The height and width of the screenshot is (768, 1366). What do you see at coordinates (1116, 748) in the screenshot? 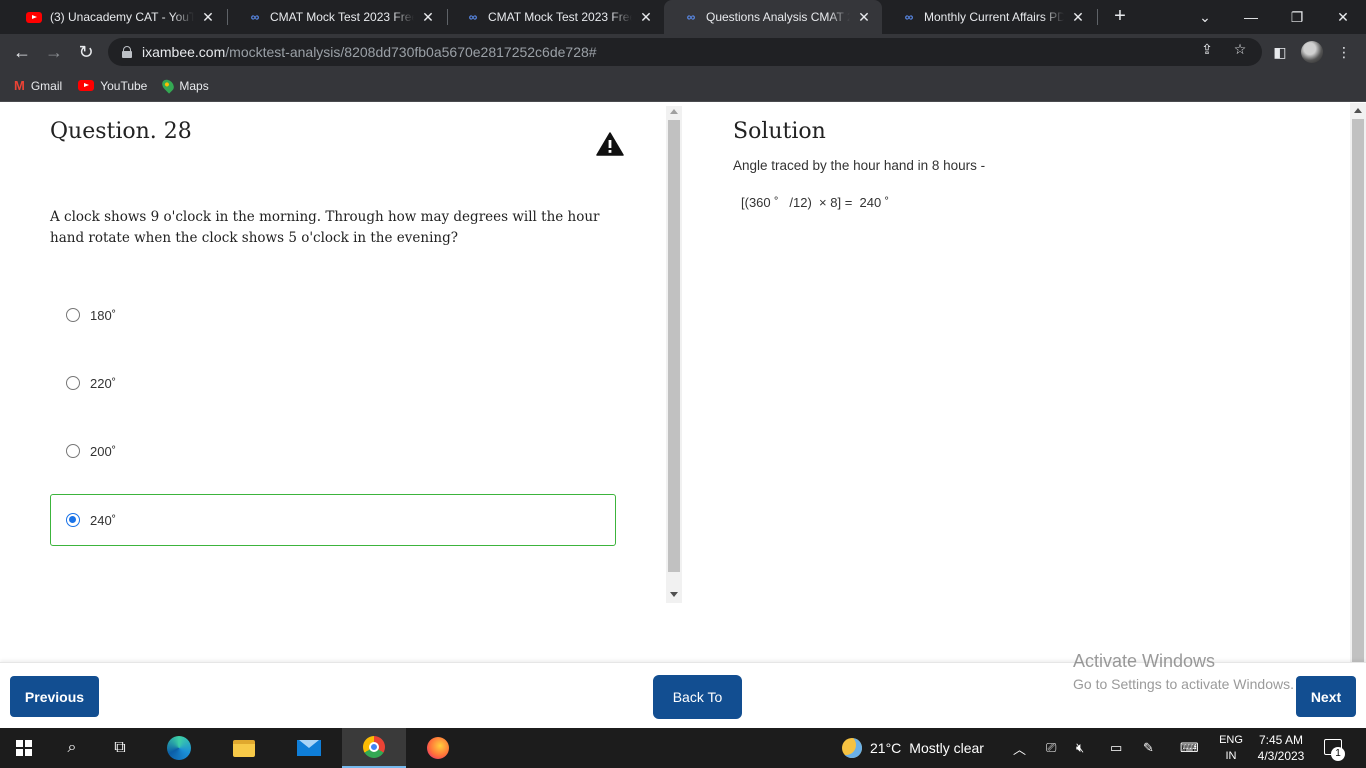
I see `battery-icon: ▭` at bounding box center [1116, 748].